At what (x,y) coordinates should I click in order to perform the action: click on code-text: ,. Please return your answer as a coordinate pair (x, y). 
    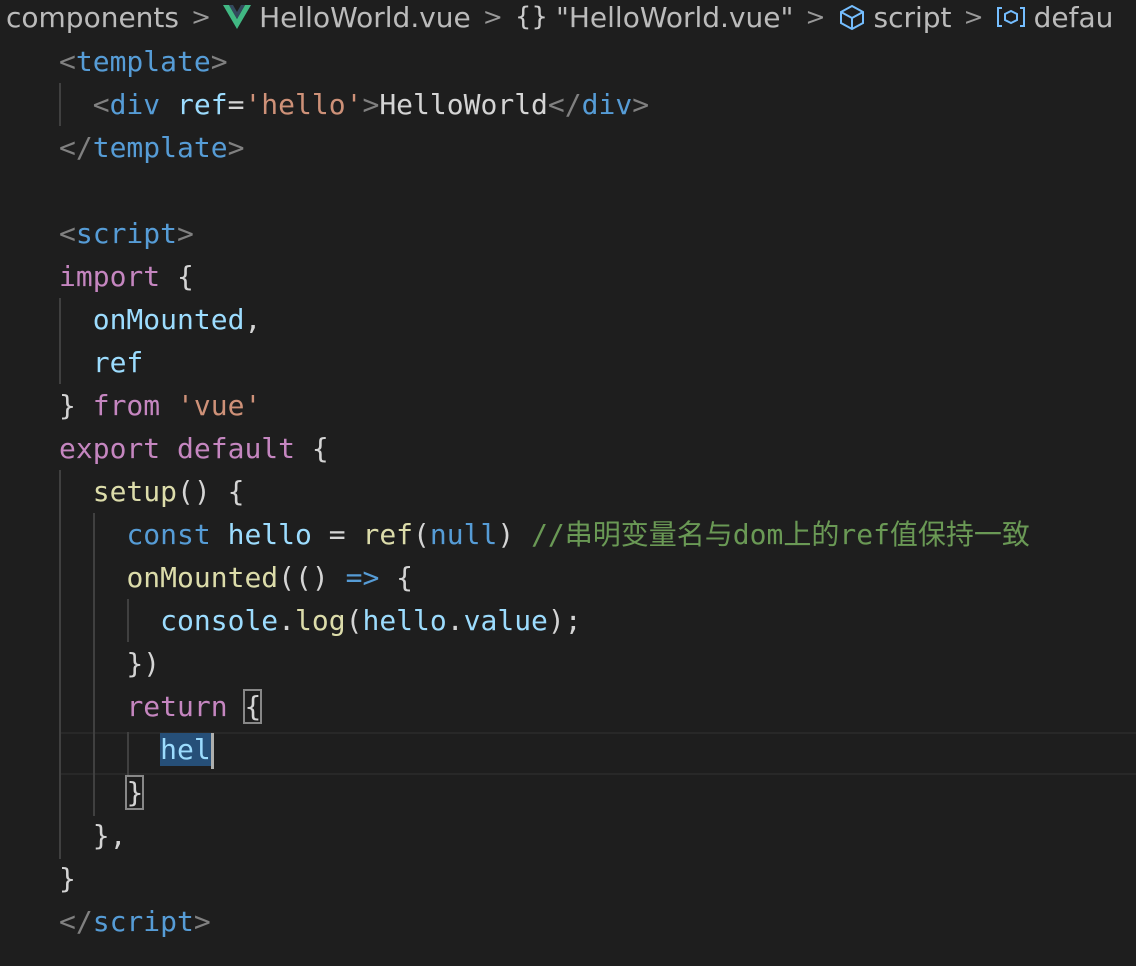
    Looking at the image, I should click on (253, 319).